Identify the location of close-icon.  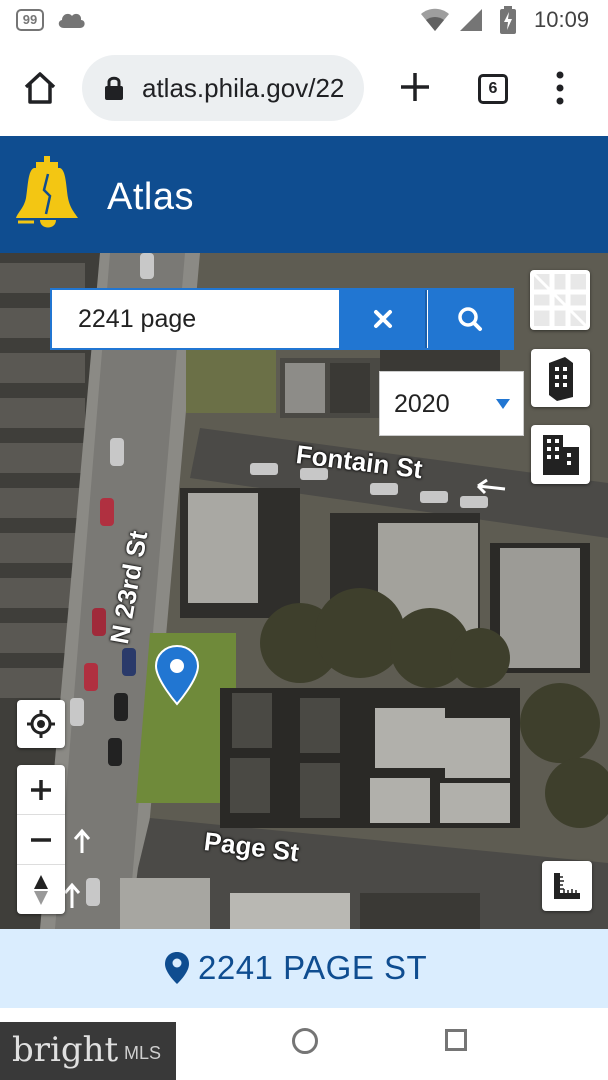
(383, 319).